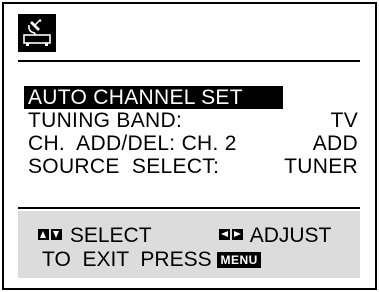 The image size is (379, 292). Describe the element at coordinates (43, 234) in the screenshot. I see `up-arrow-icon` at that location.